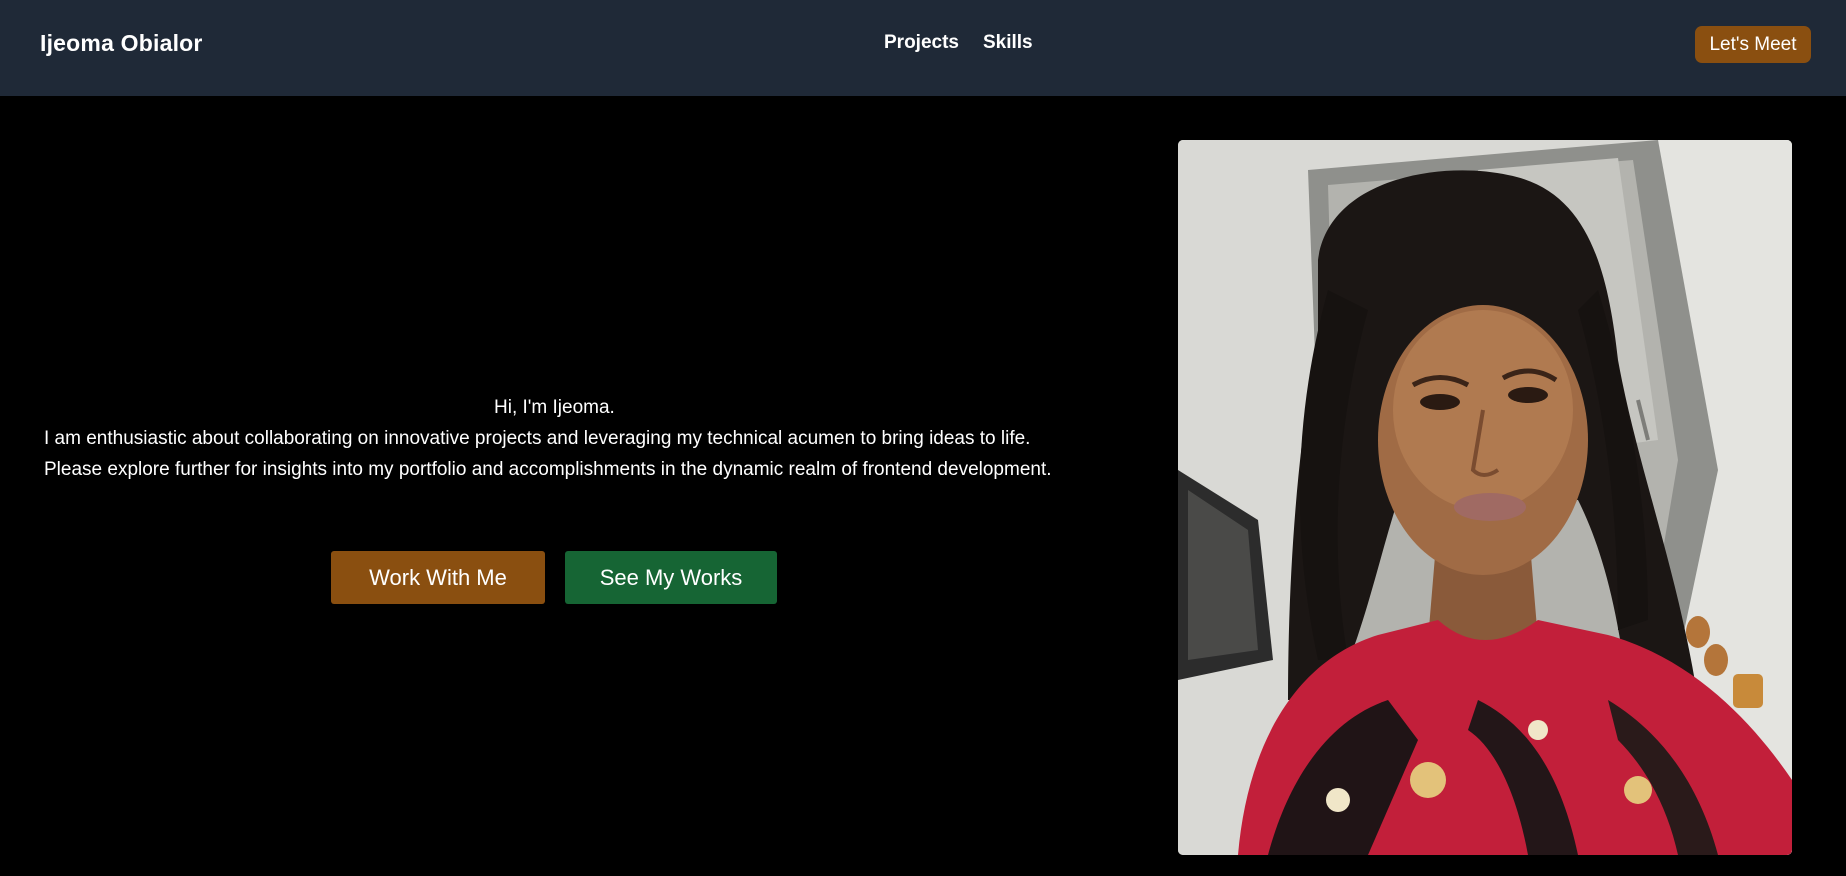 The width and height of the screenshot is (1846, 876). I want to click on see-my-works-button: See My Works, so click(671, 577).